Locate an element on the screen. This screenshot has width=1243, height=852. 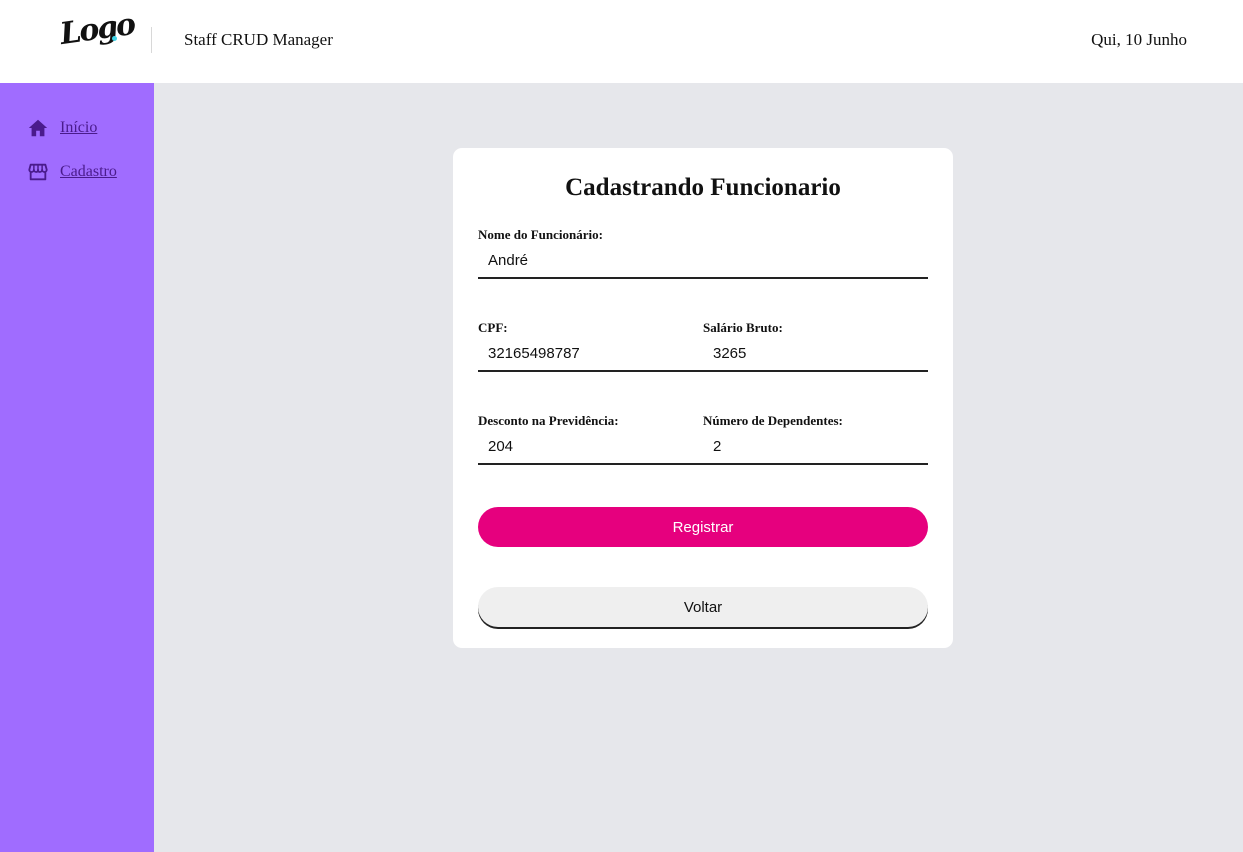
current-date: Qui, 10 Junho is located at coordinates (1139, 39).